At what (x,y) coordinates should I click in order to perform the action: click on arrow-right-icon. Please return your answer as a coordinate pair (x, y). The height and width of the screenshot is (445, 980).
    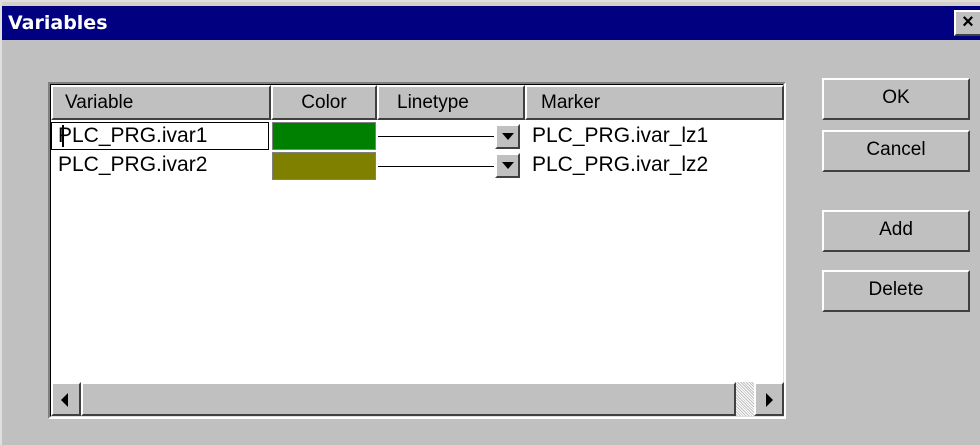
    Looking at the image, I should click on (769, 400).